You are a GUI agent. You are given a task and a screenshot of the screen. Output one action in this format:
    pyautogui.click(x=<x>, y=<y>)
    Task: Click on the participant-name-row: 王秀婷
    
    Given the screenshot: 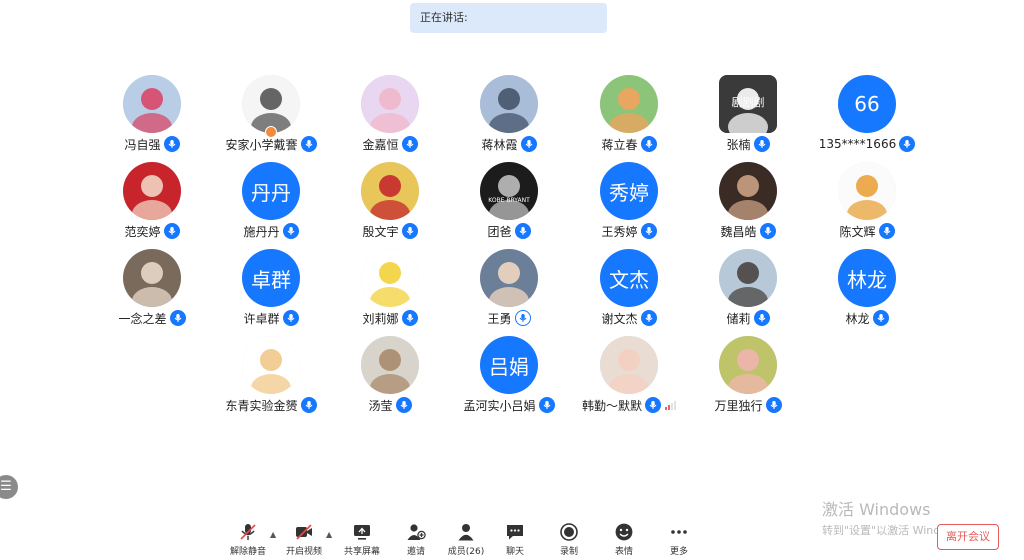 What is the action you would take?
    pyautogui.click(x=629, y=231)
    